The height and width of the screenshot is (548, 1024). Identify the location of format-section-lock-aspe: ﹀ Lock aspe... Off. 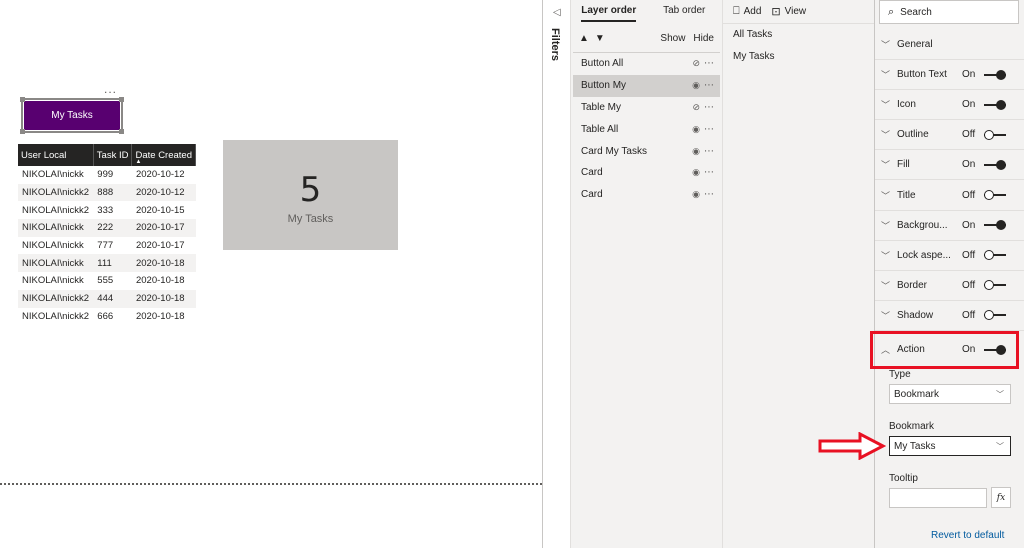
(949, 256).